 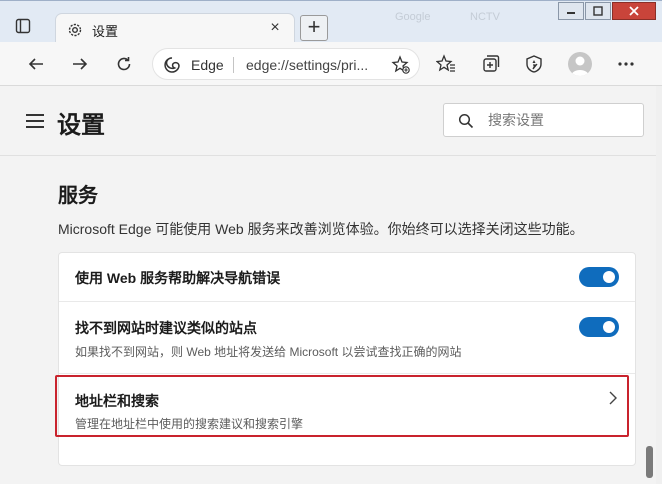 What do you see at coordinates (446, 64) in the screenshot?
I see `favorites-icon` at bounding box center [446, 64].